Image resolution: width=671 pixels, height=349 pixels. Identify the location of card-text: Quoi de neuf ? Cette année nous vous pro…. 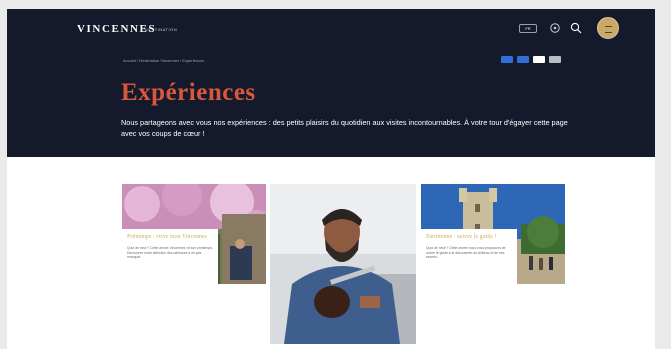
(466, 253).